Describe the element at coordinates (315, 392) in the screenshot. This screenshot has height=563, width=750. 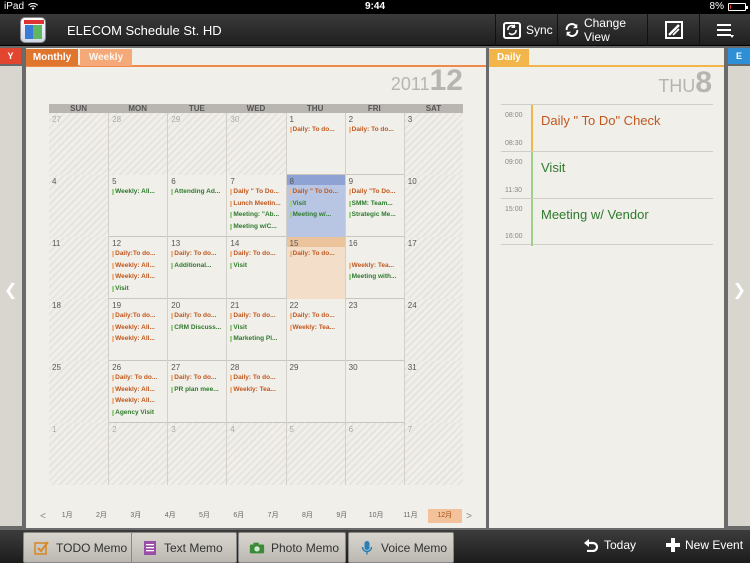
I see `day-cell: 29` at that location.